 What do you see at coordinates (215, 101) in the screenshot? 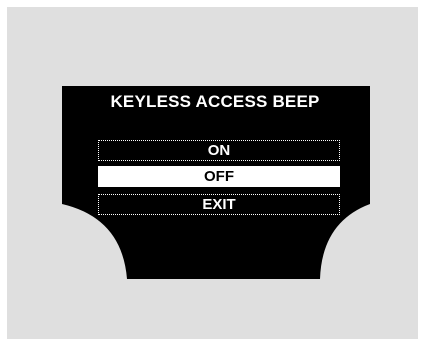
I see `screen-title: KEYLESS ACCESS BEEP` at bounding box center [215, 101].